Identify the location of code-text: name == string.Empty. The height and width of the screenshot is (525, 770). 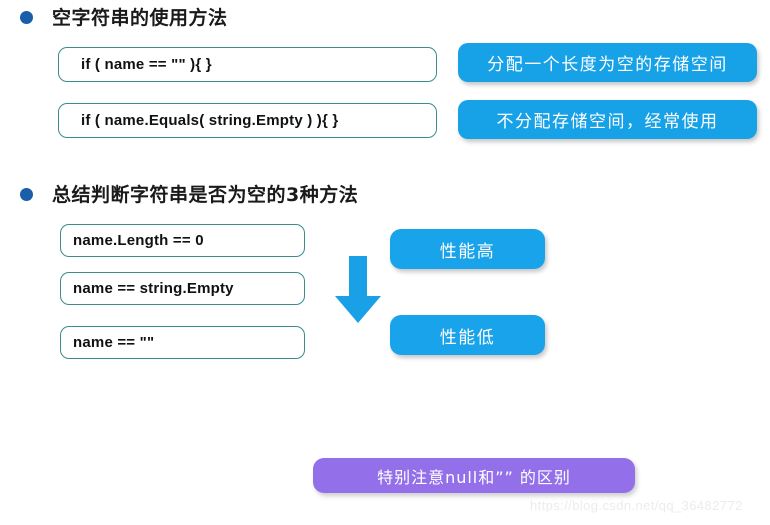
(153, 288).